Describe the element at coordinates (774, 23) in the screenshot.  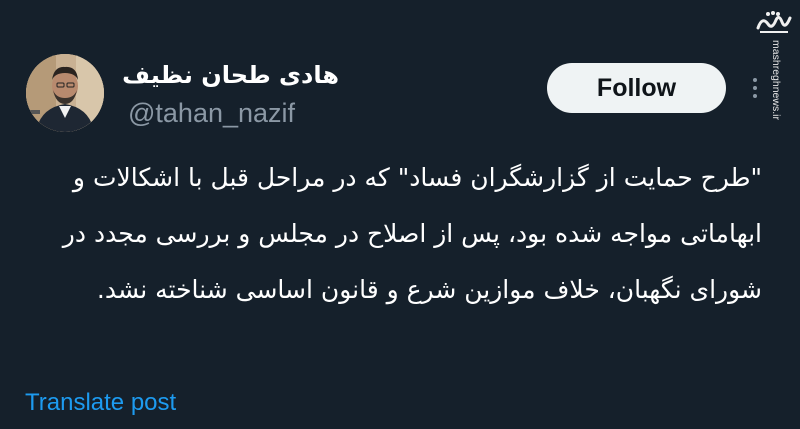
I see `mashregh-logo` at that location.